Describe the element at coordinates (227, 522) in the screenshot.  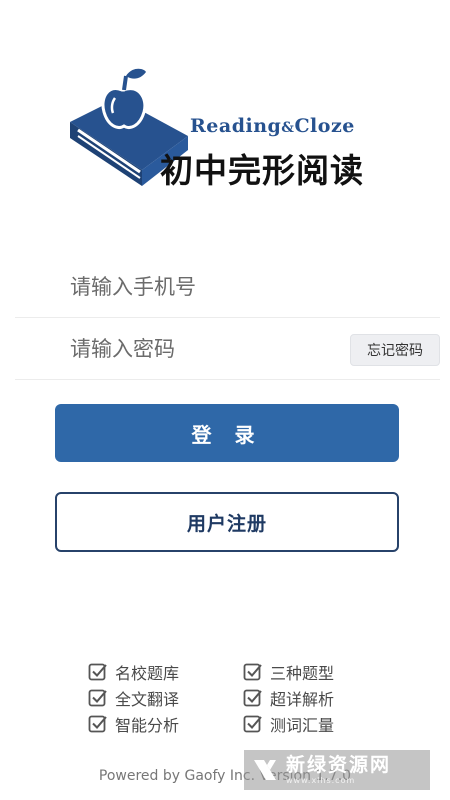
I see `register-button: 用户注册` at that location.